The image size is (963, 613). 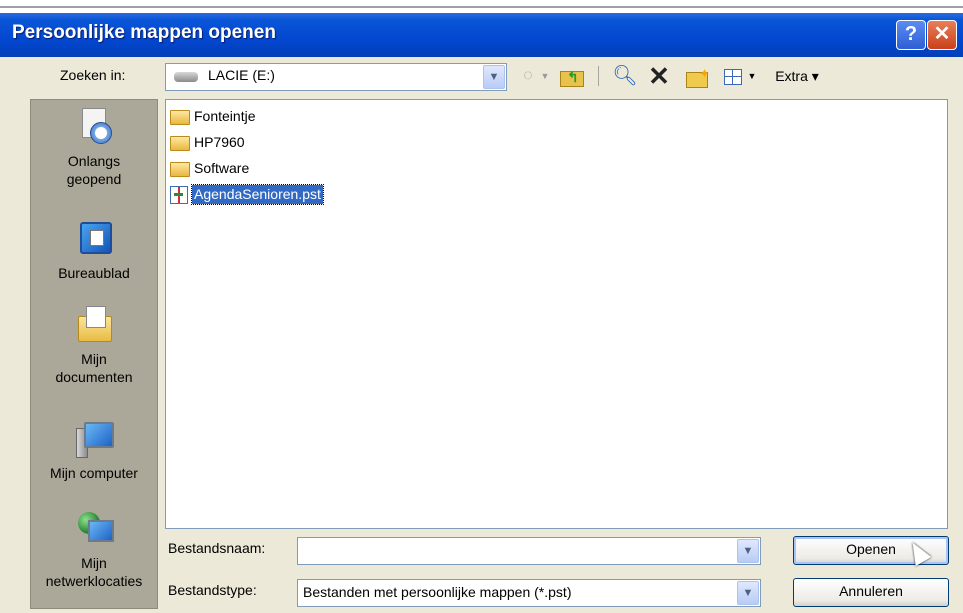 I want to click on search-web-button: 🔍︎, so click(x=625, y=76).